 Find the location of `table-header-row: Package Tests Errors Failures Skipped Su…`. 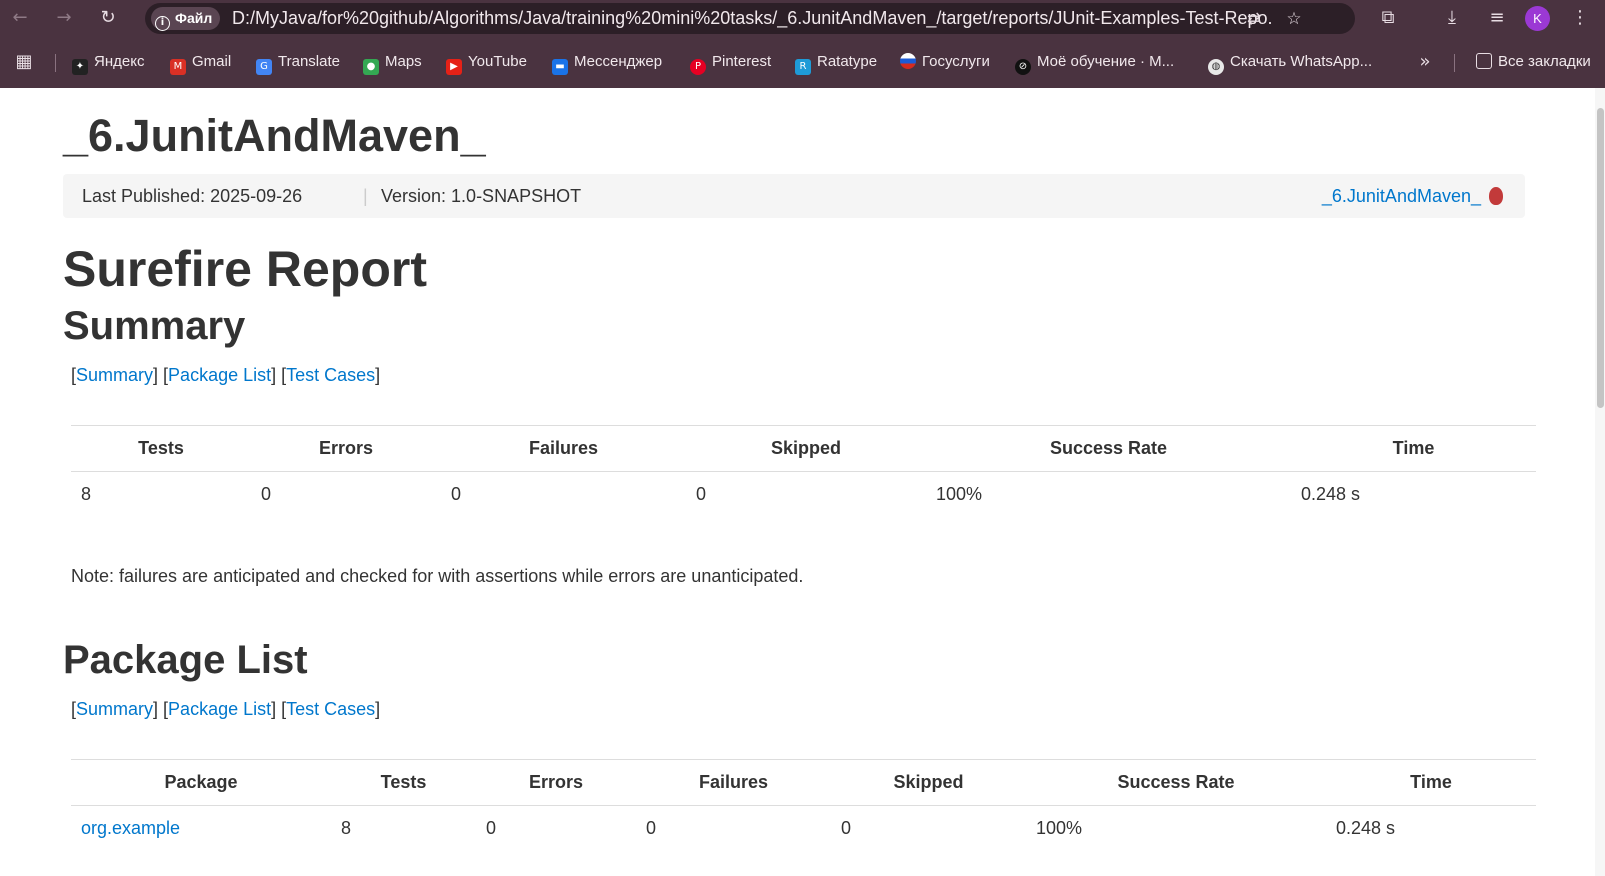

table-header-row: Package Tests Errors Failures Skipped Su… is located at coordinates (803, 782).